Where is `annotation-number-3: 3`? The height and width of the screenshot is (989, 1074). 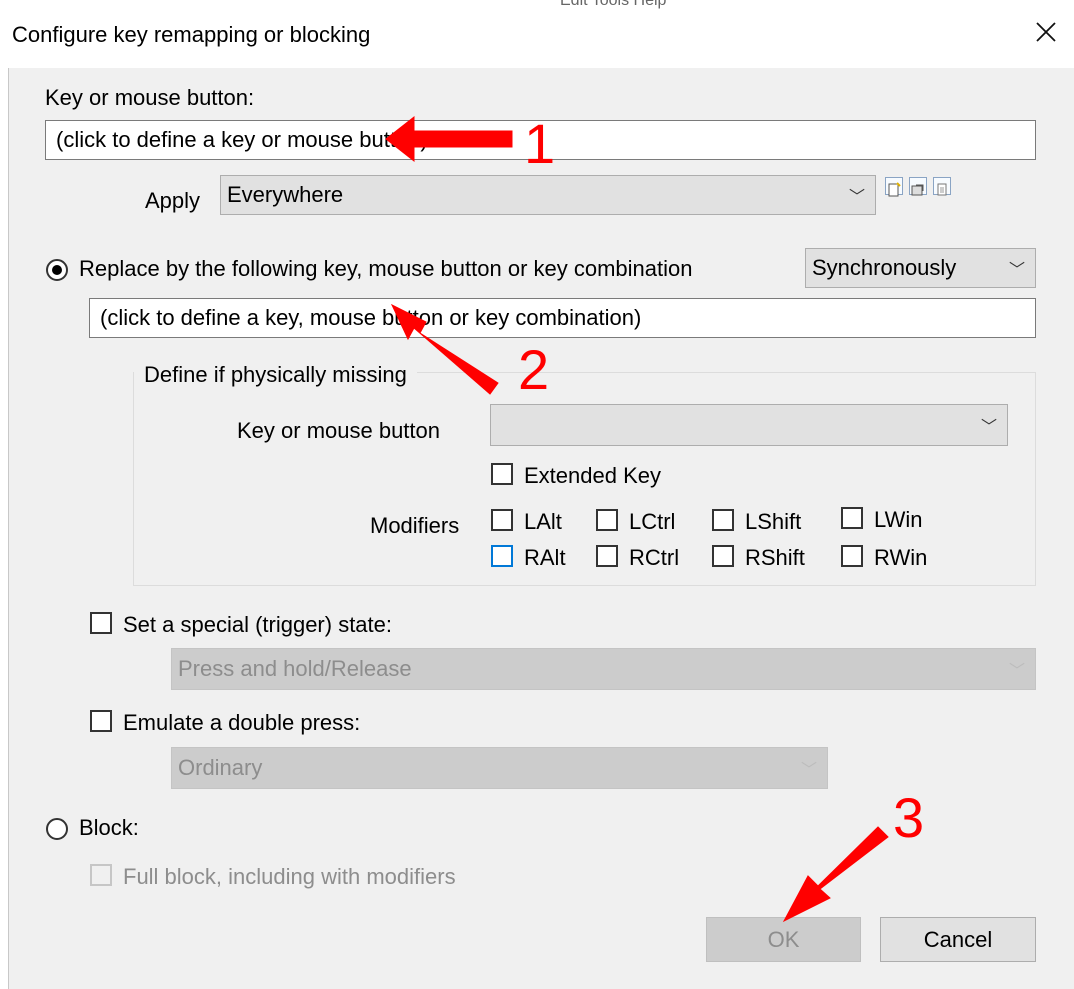
annotation-number-3: 3 is located at coordinates (909, 817).